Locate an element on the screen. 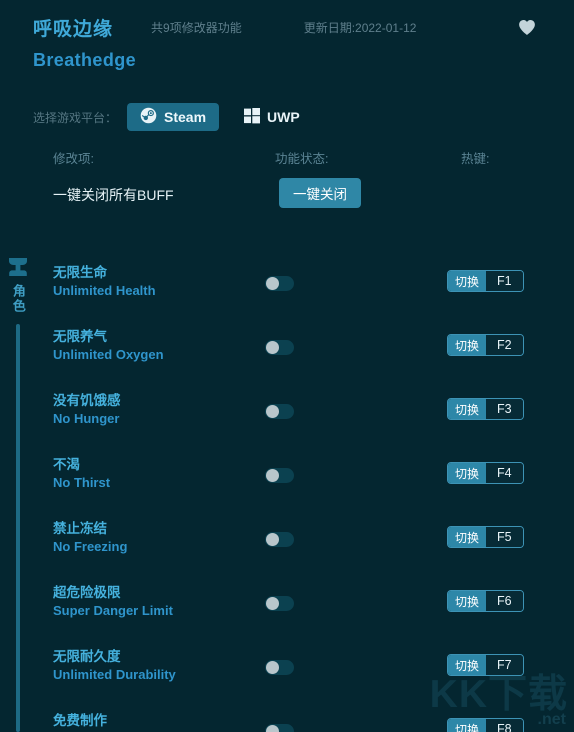 This screenshot has height=732, width=574. cheat-name-english: Unlimited Health is located at coordinates (104, 291).